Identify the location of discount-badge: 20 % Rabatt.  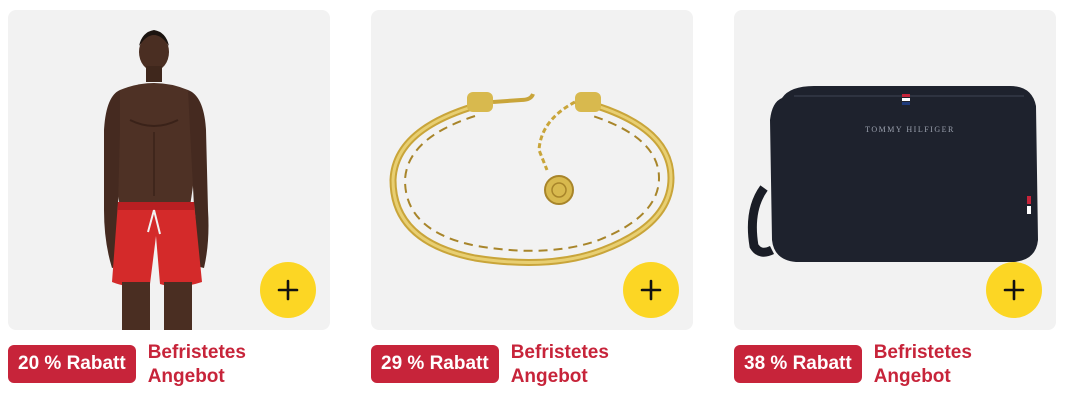
(72, 364).